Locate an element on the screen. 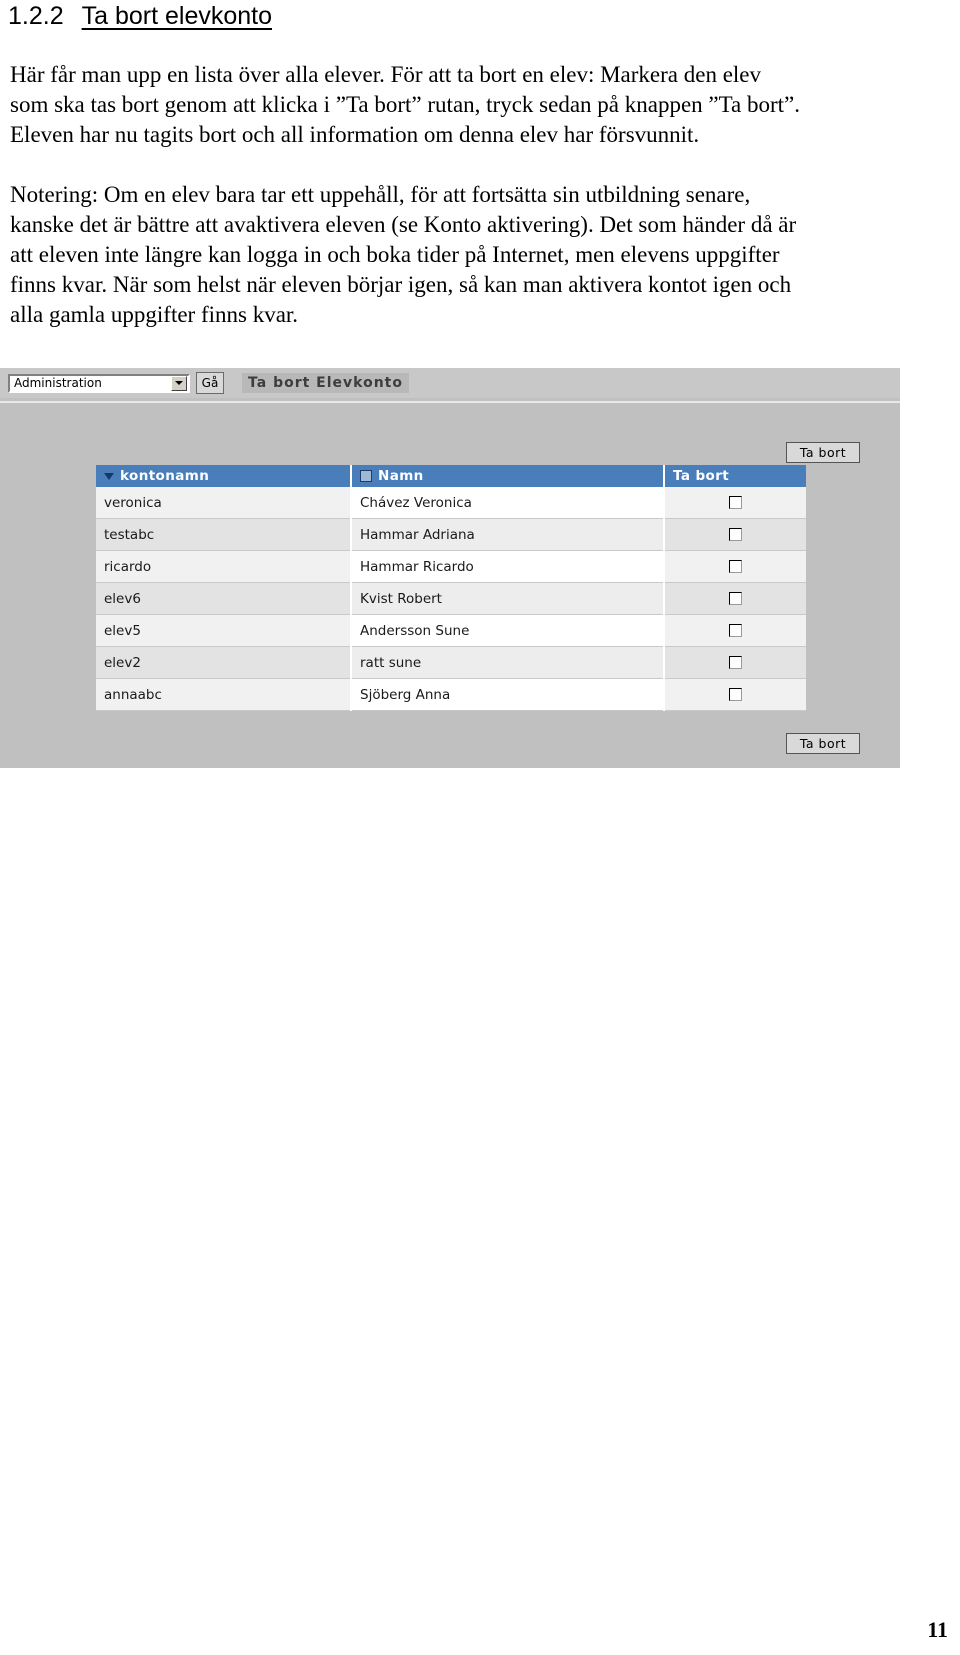 The height and width of the screenshot is (1655, 960). column-header-label: kontonamn is located at coordinates (165, 476).